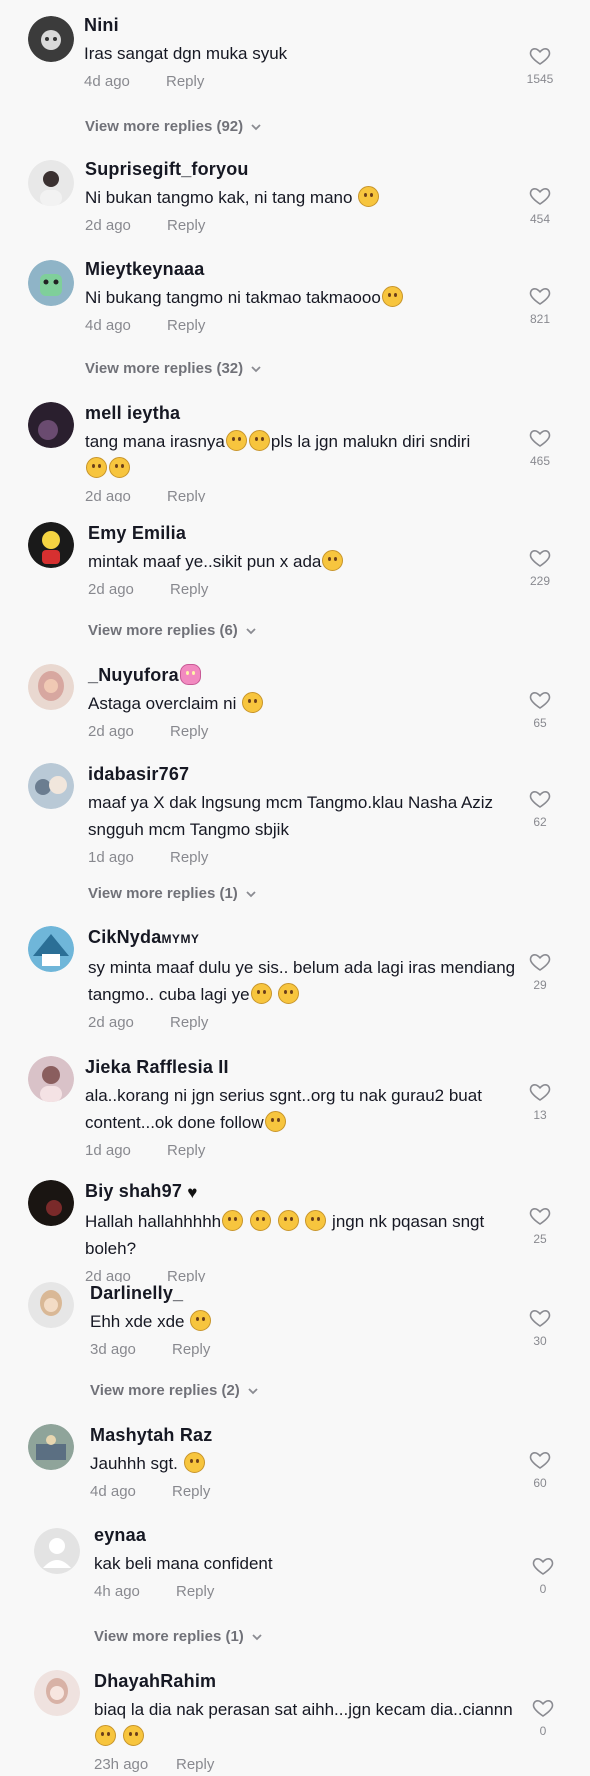  I want to click on like-count: 454, so click(540, 219).